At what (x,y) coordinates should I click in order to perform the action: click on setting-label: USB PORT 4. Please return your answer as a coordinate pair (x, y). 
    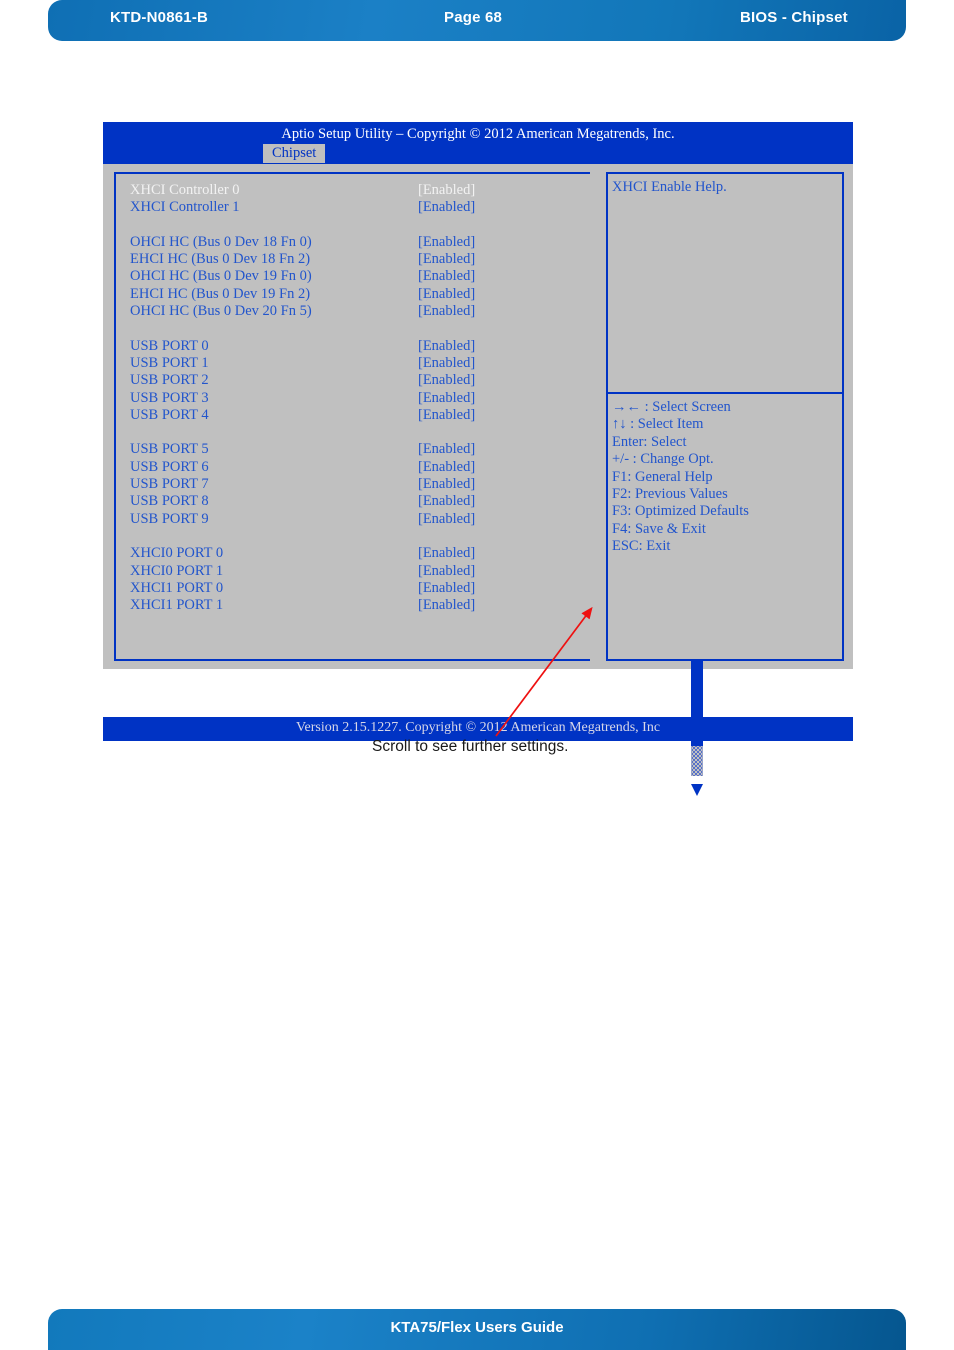
    Looking at the image, I should click on (169, 414).